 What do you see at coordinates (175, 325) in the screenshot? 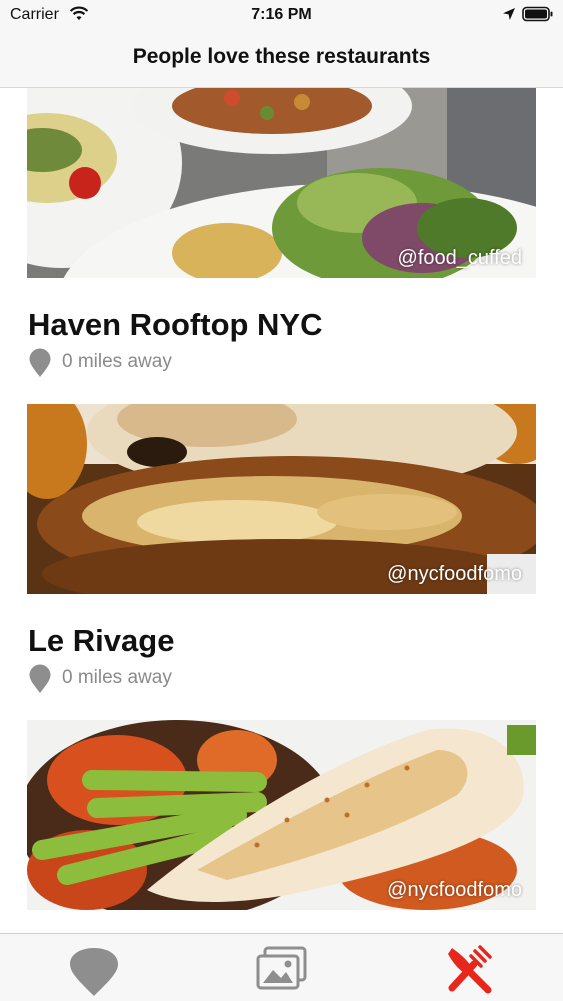
I see `restaurant-name: Haven Rooftop NYC` at bounding box center [175, 325].